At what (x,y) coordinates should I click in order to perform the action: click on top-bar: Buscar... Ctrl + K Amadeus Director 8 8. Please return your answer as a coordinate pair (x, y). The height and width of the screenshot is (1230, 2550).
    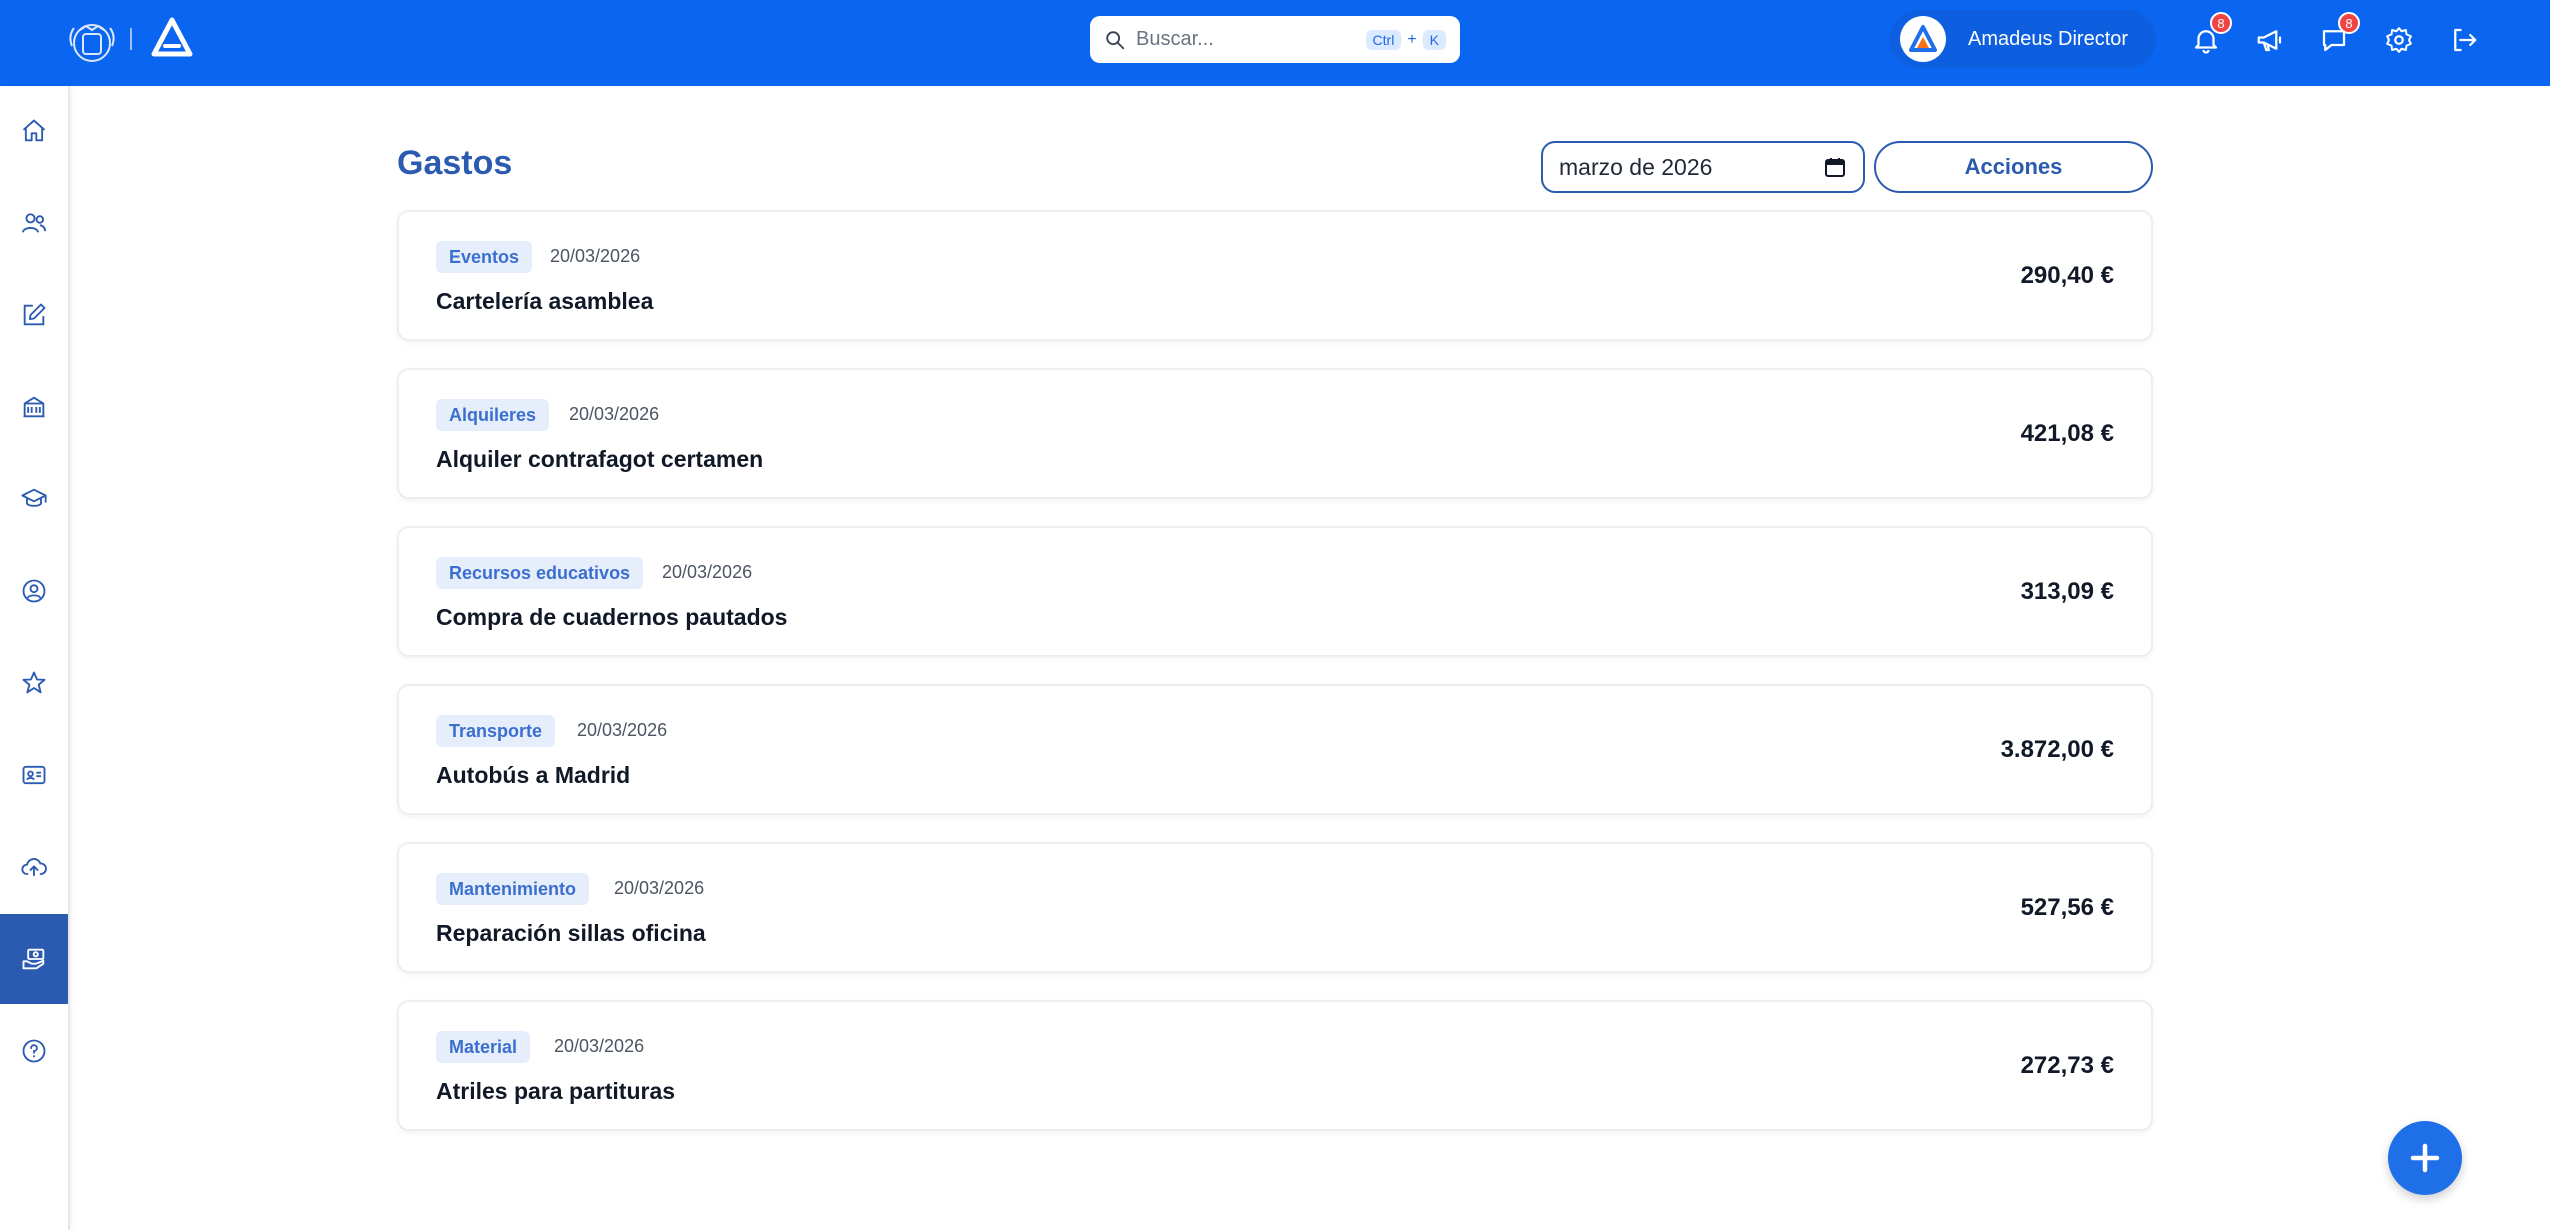
    Looking at the image, I should click on (1275, 43).